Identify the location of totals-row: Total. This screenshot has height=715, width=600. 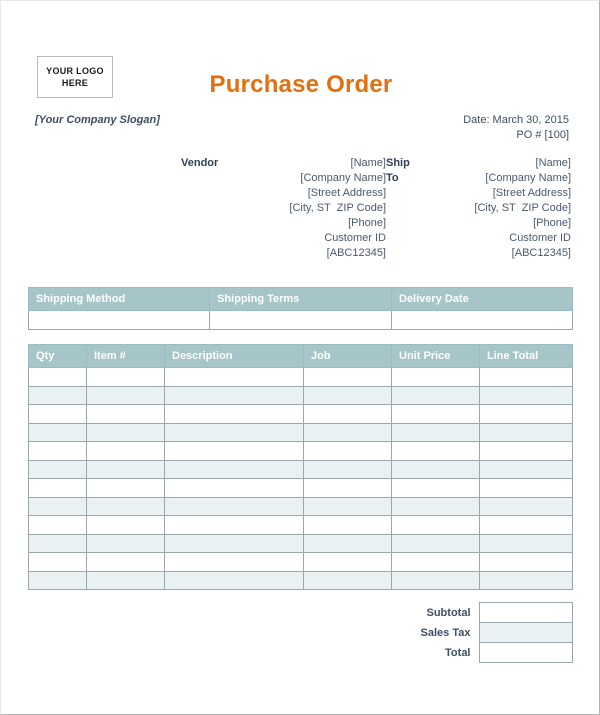
(300, 652).